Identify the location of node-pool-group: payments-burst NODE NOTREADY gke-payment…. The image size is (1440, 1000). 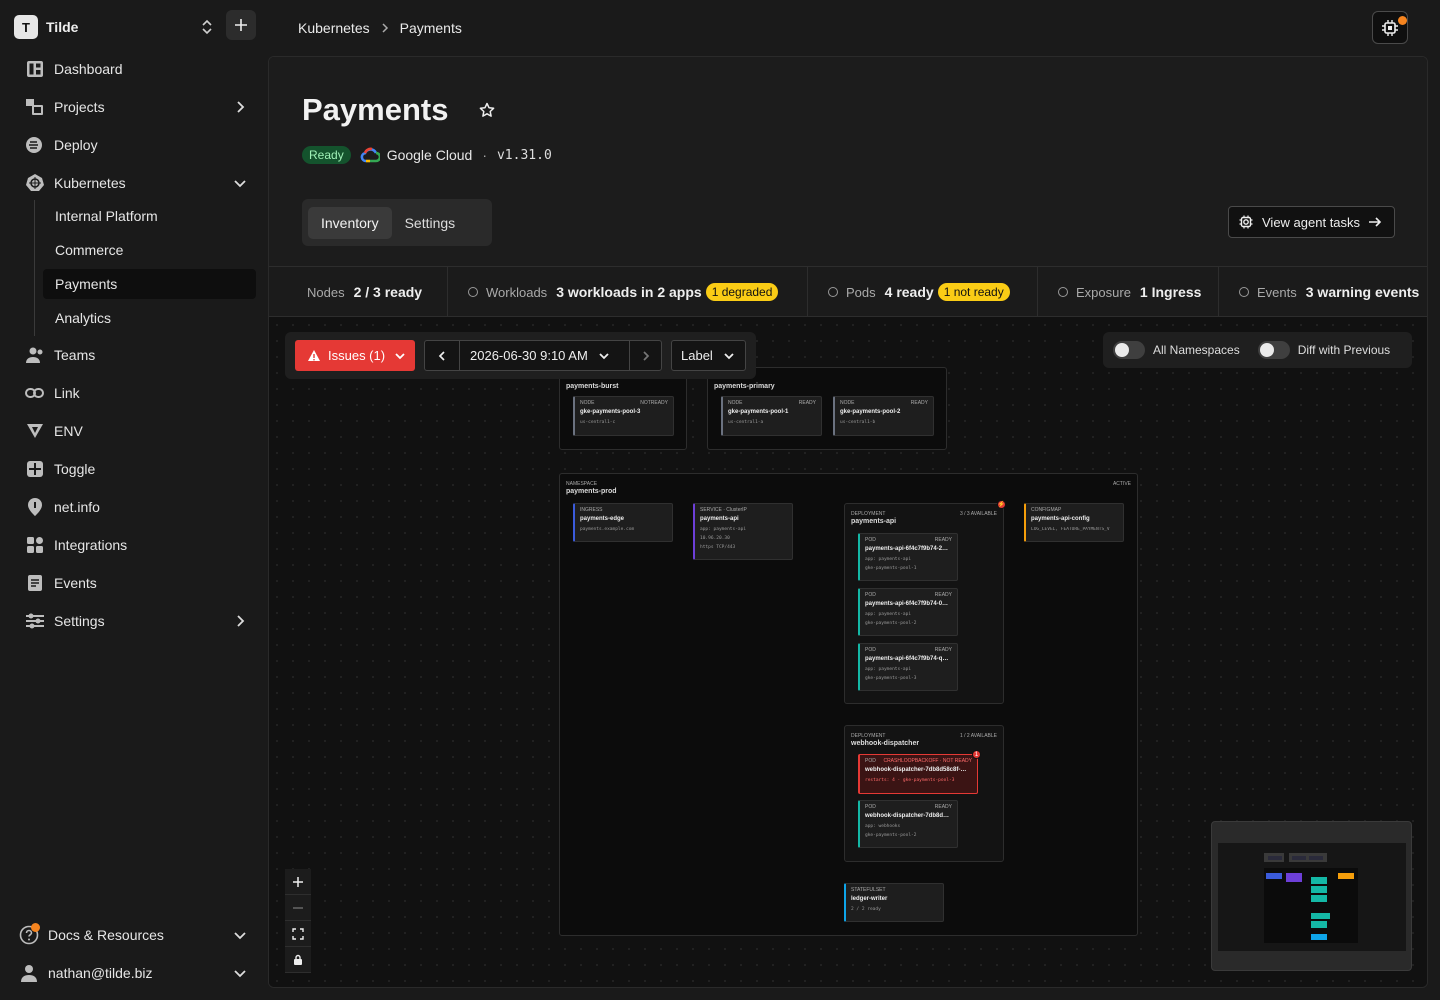
(623, 408).